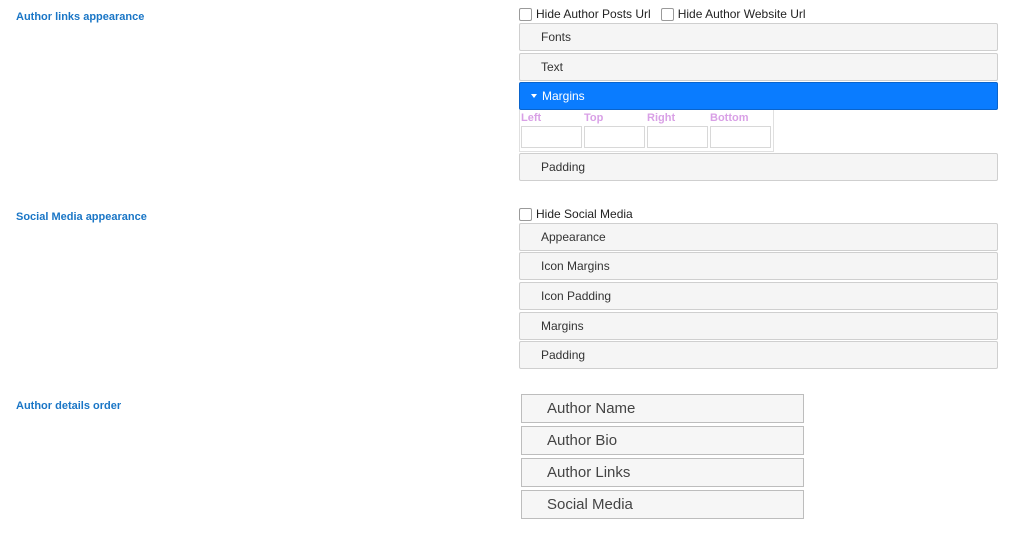  Describe the element at coordinates (741, 14) in the screenshot. I see `hide-author-website-url-label: Hide Author Website Url` at that location.